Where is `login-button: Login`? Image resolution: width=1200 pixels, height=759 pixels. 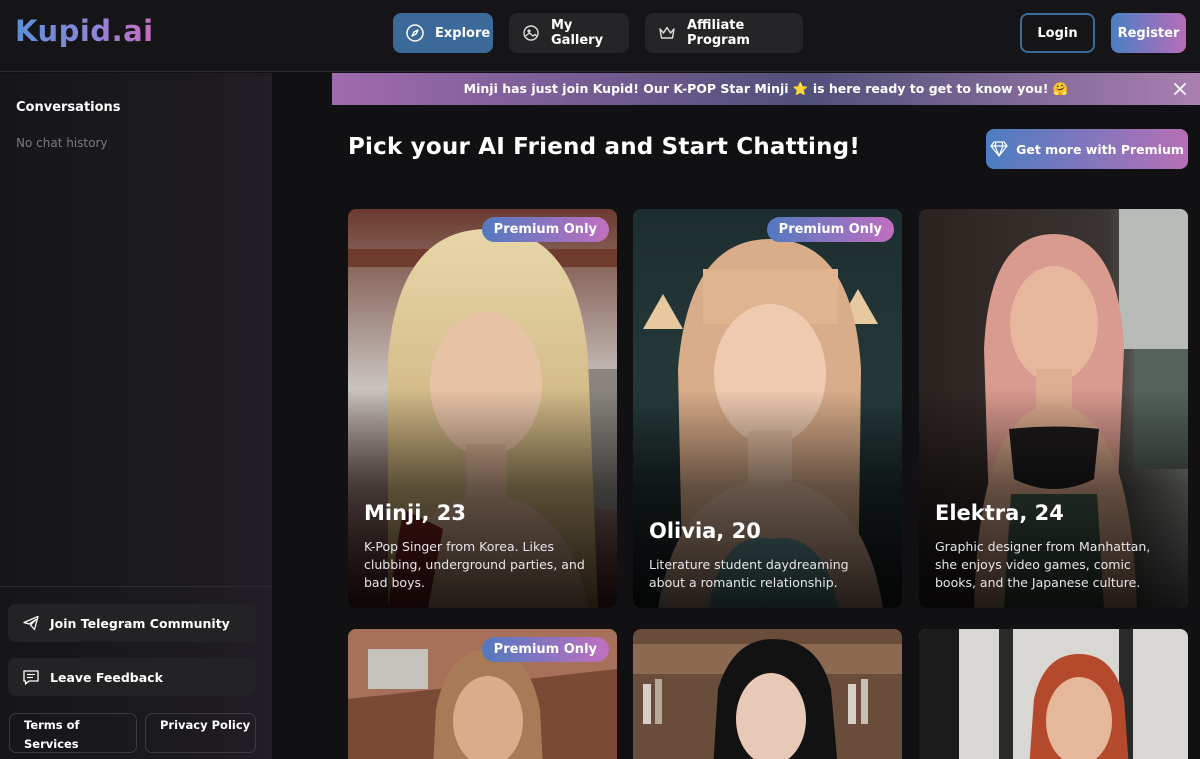
login-button: Login is located at coordinates (1057, 33).